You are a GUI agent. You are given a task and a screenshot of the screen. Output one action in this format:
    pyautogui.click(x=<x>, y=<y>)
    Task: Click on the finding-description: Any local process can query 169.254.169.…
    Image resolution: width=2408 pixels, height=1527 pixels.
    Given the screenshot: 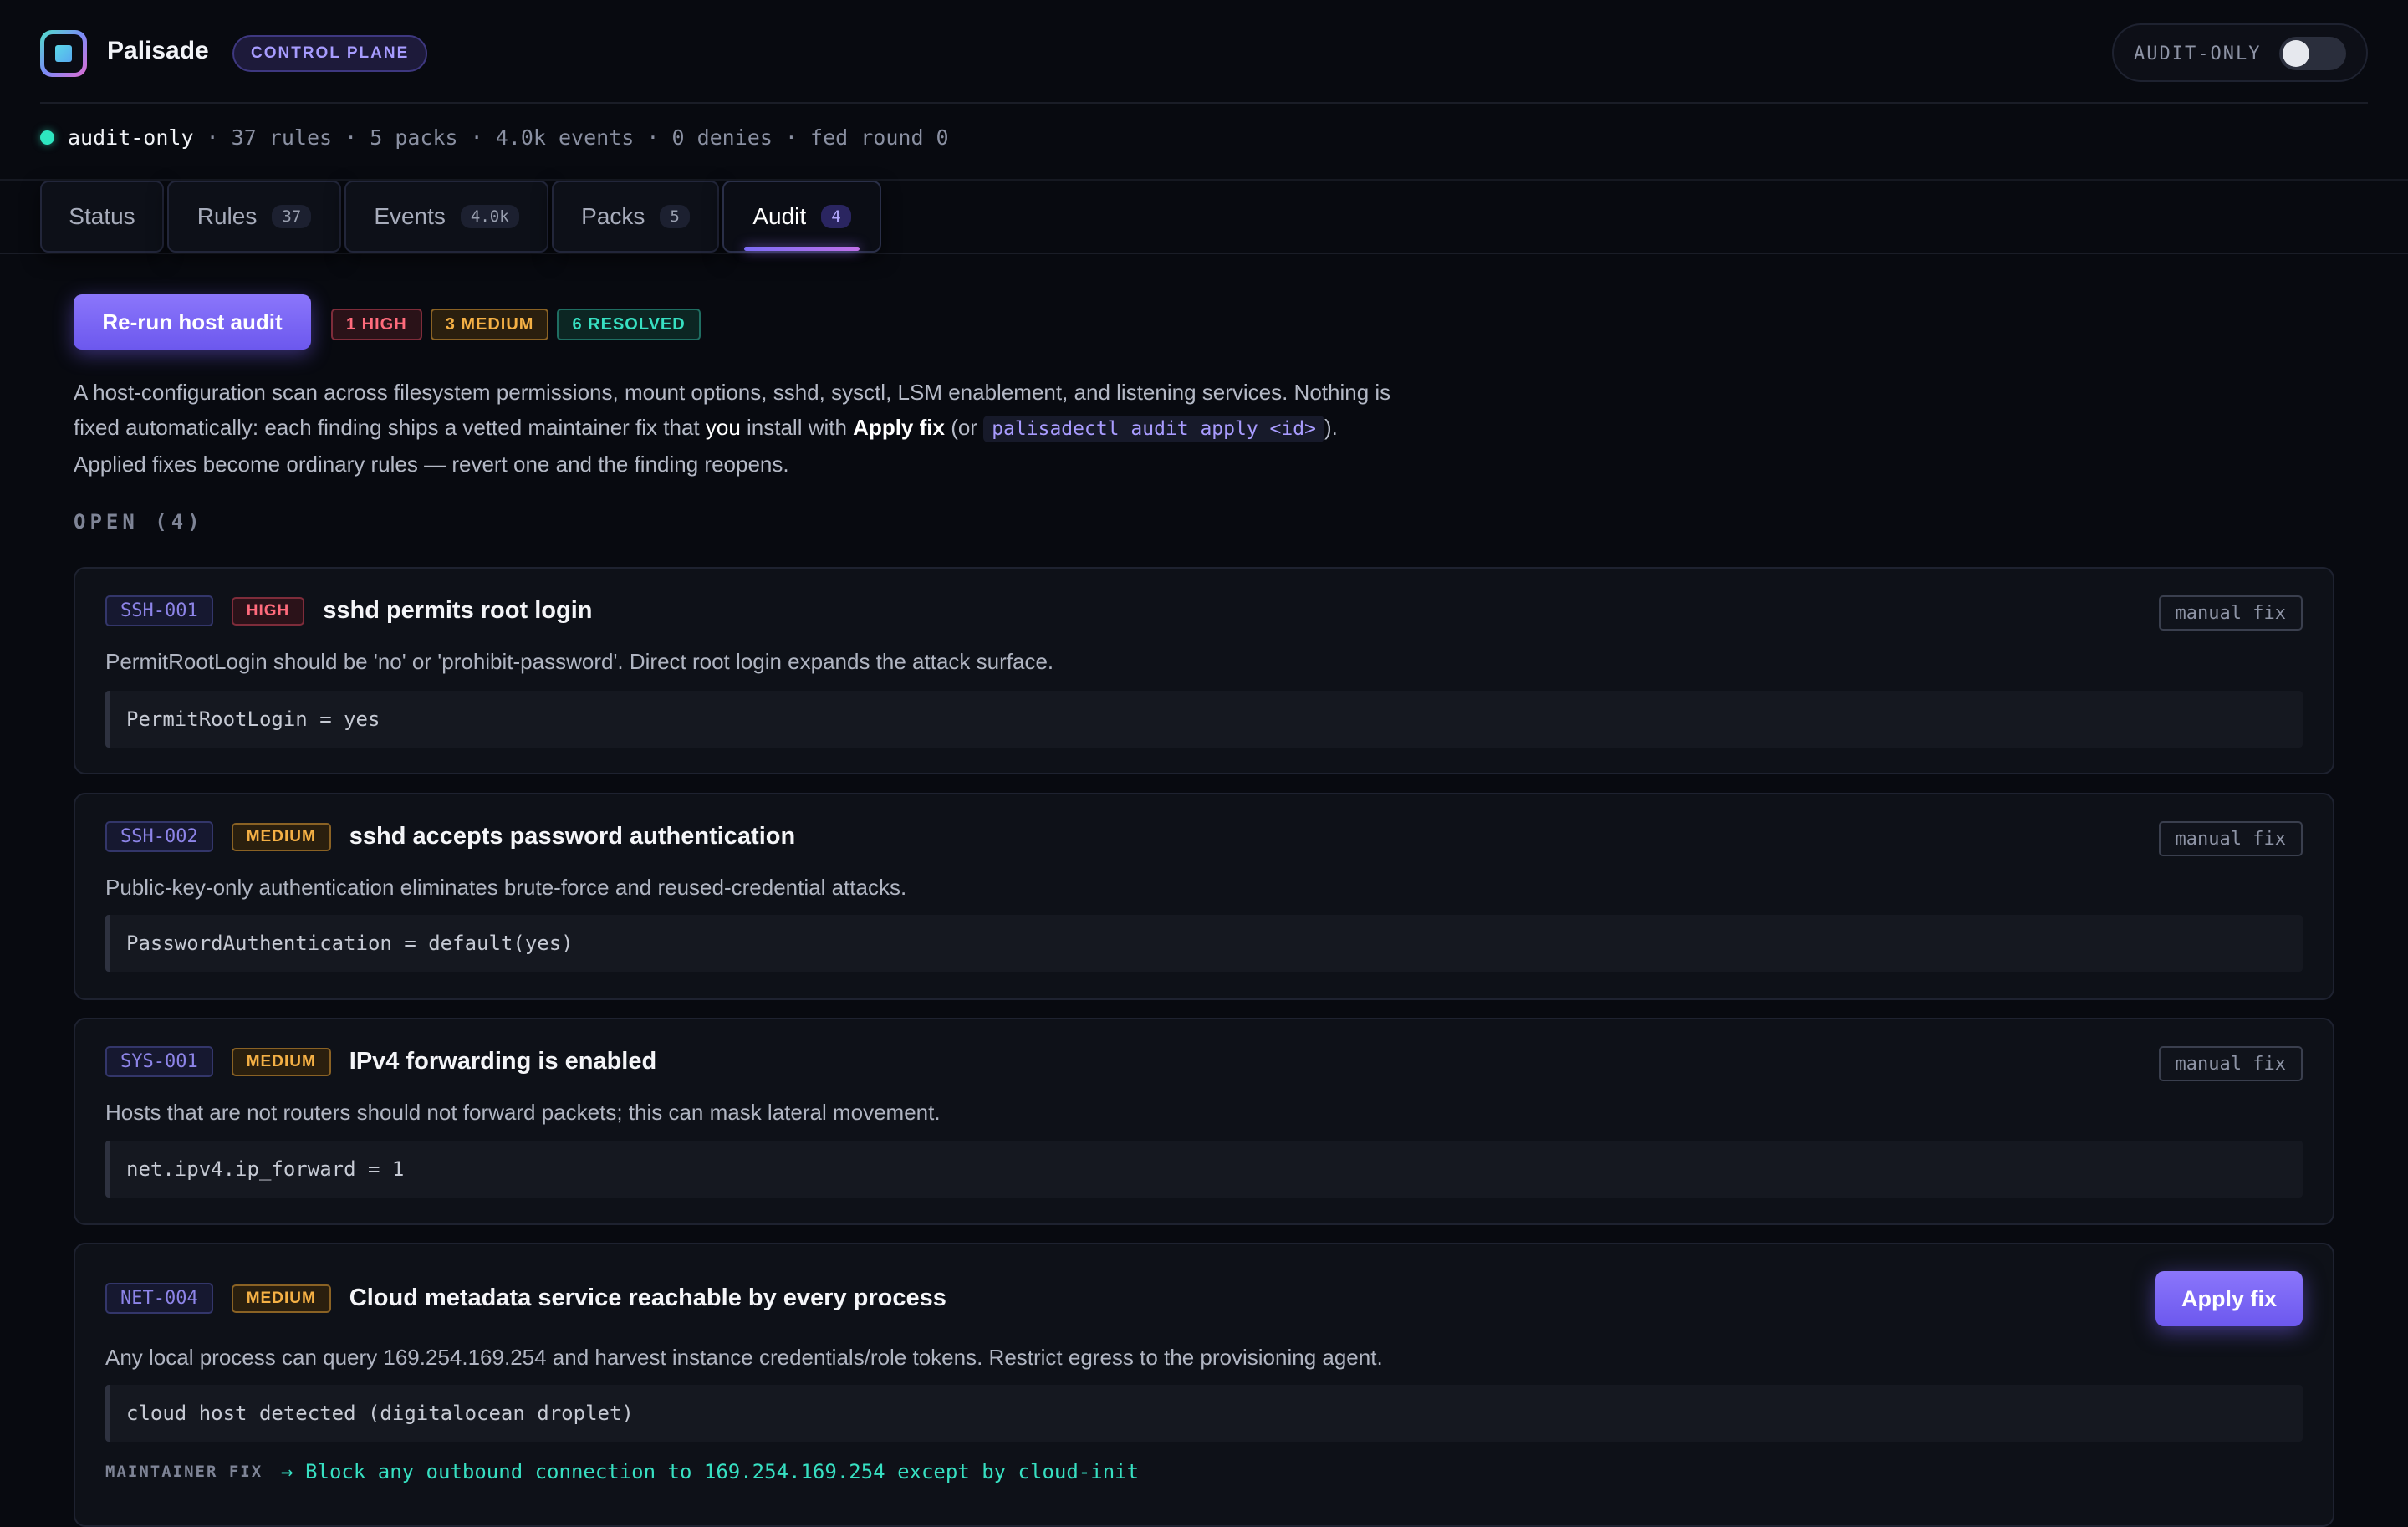 What is the action you would take?
    pyautogui.click(x=744, y=1357)
    